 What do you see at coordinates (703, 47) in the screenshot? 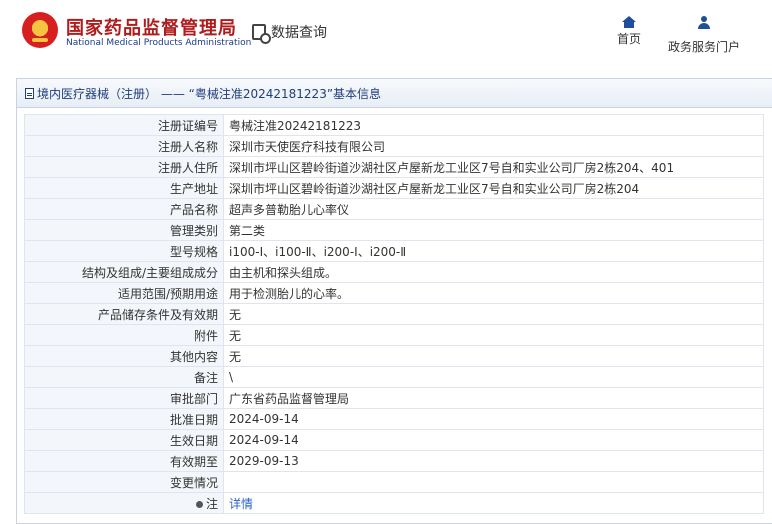
I see `nav-service-portal-label: 政务服务门户` at bounding box center [703, 47].